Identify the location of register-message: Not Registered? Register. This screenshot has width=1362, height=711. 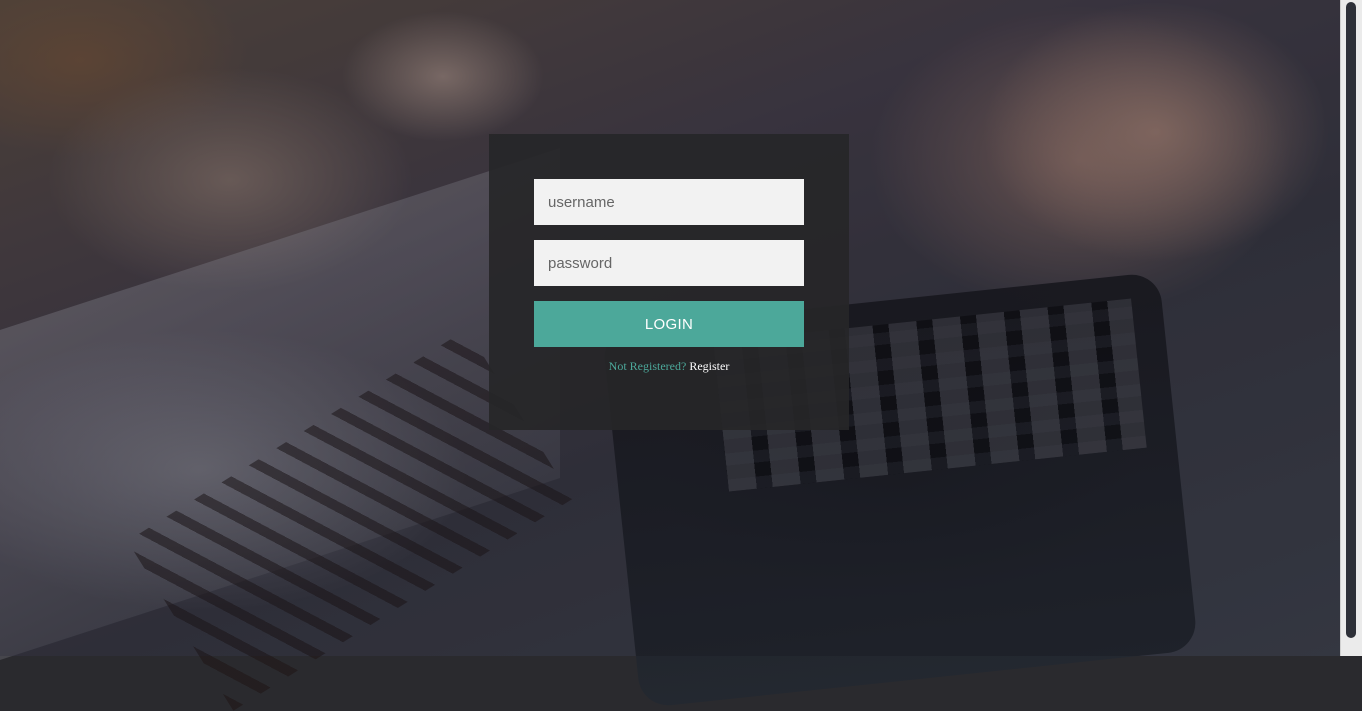
(669, 366).